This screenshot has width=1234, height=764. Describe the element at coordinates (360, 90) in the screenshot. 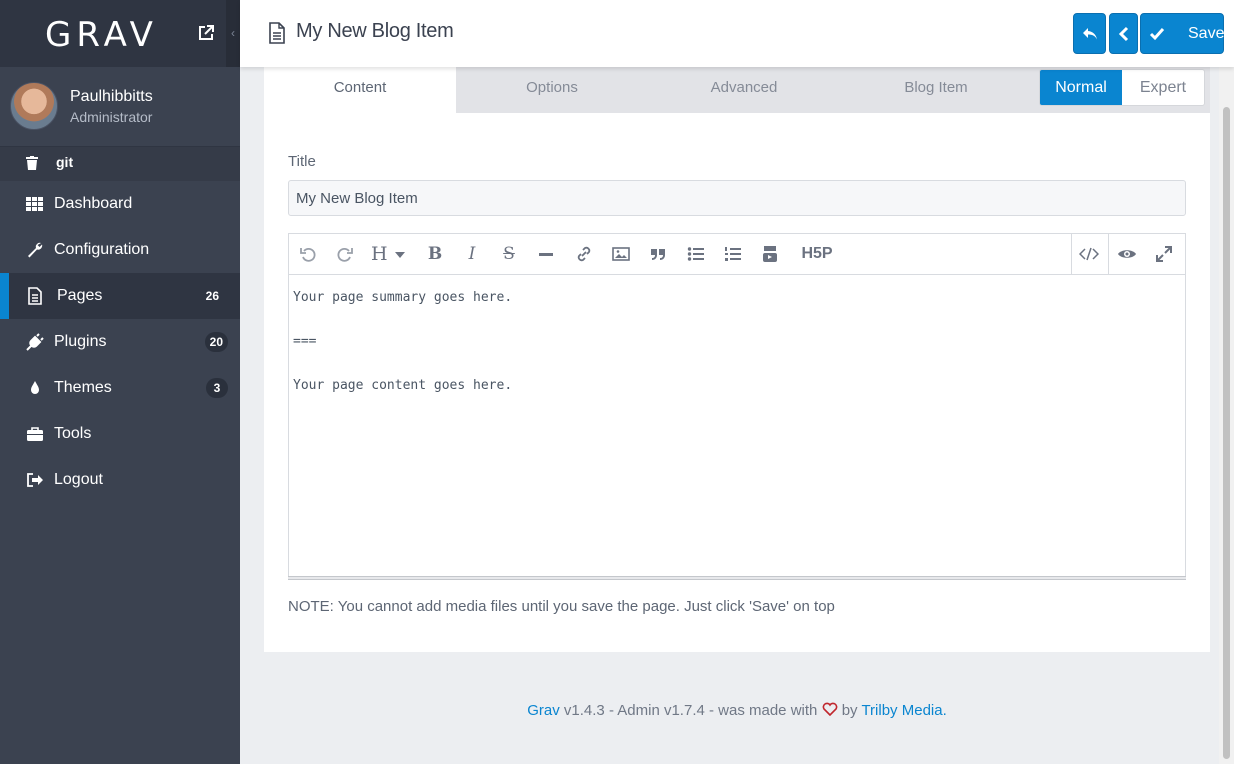

I see `tab-content: Content` at that location.